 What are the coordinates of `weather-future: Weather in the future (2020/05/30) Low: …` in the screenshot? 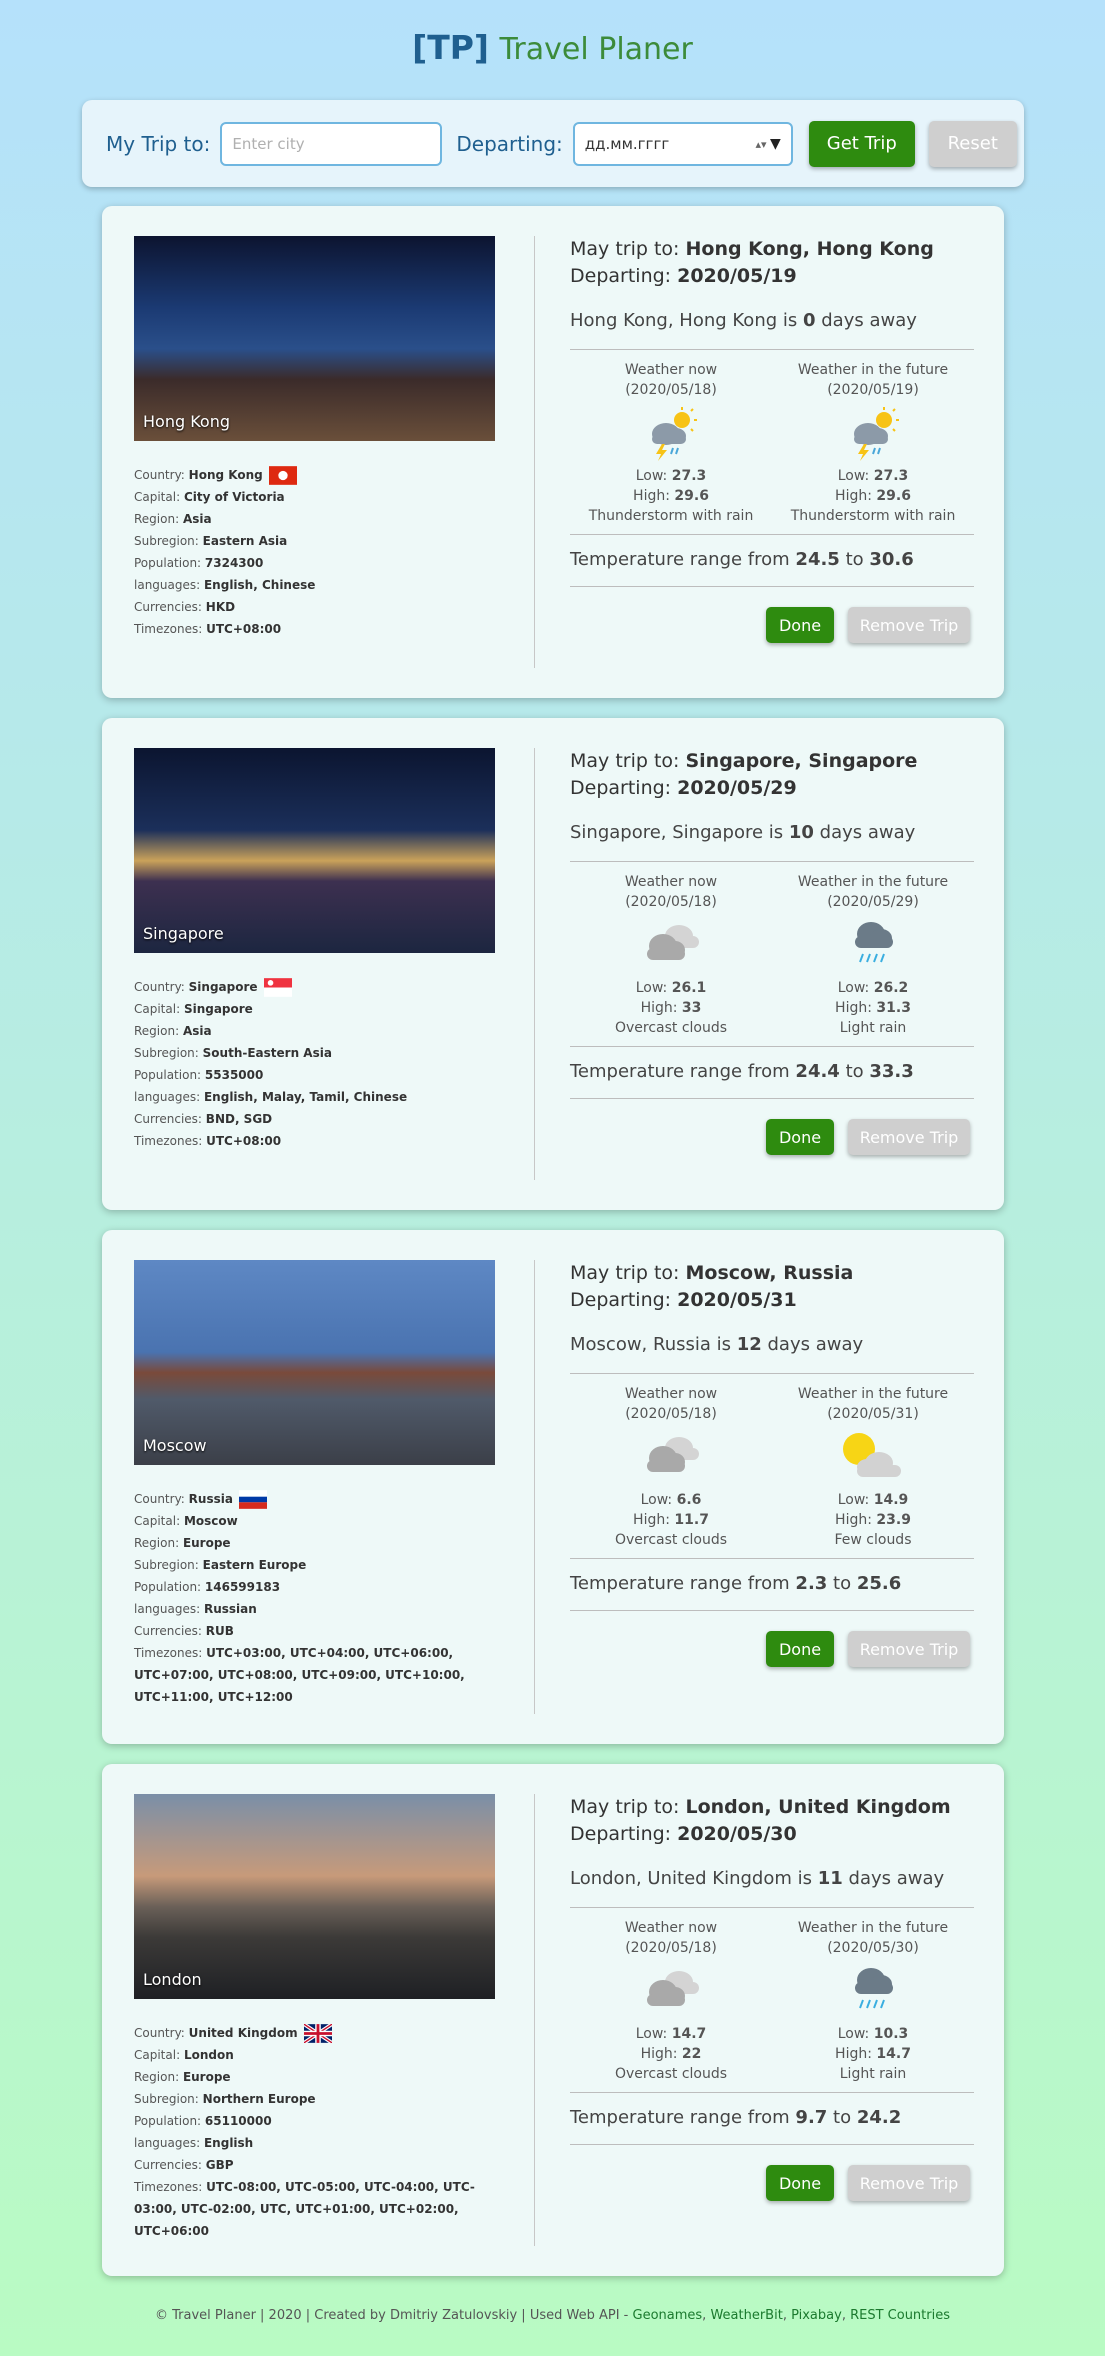 It's located at (873, 2001).